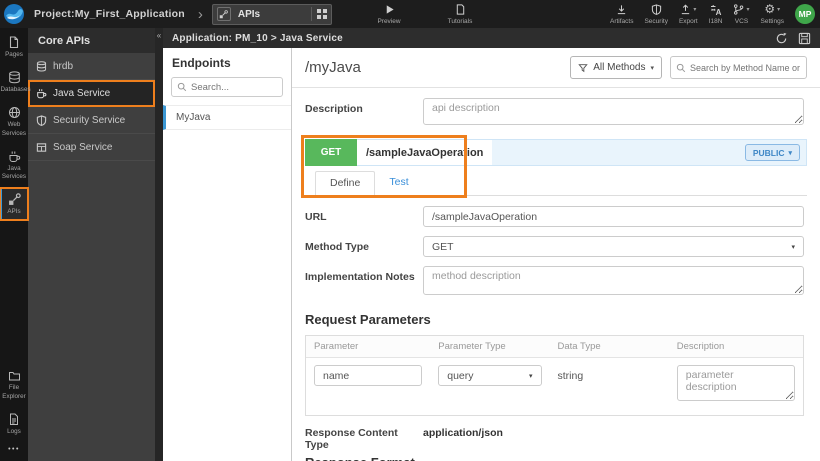 Image resolution: width=820 pixels, height=461 pixels. I want to click on sidebar-item-pages: Pages, so click(14, 47).